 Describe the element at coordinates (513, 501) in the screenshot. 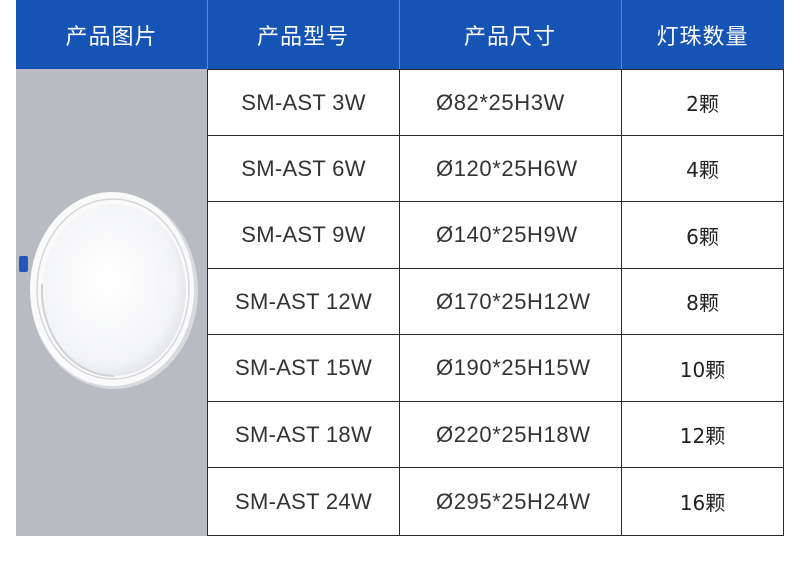

I see `size-cell: Ø295*25H24W` at that location.